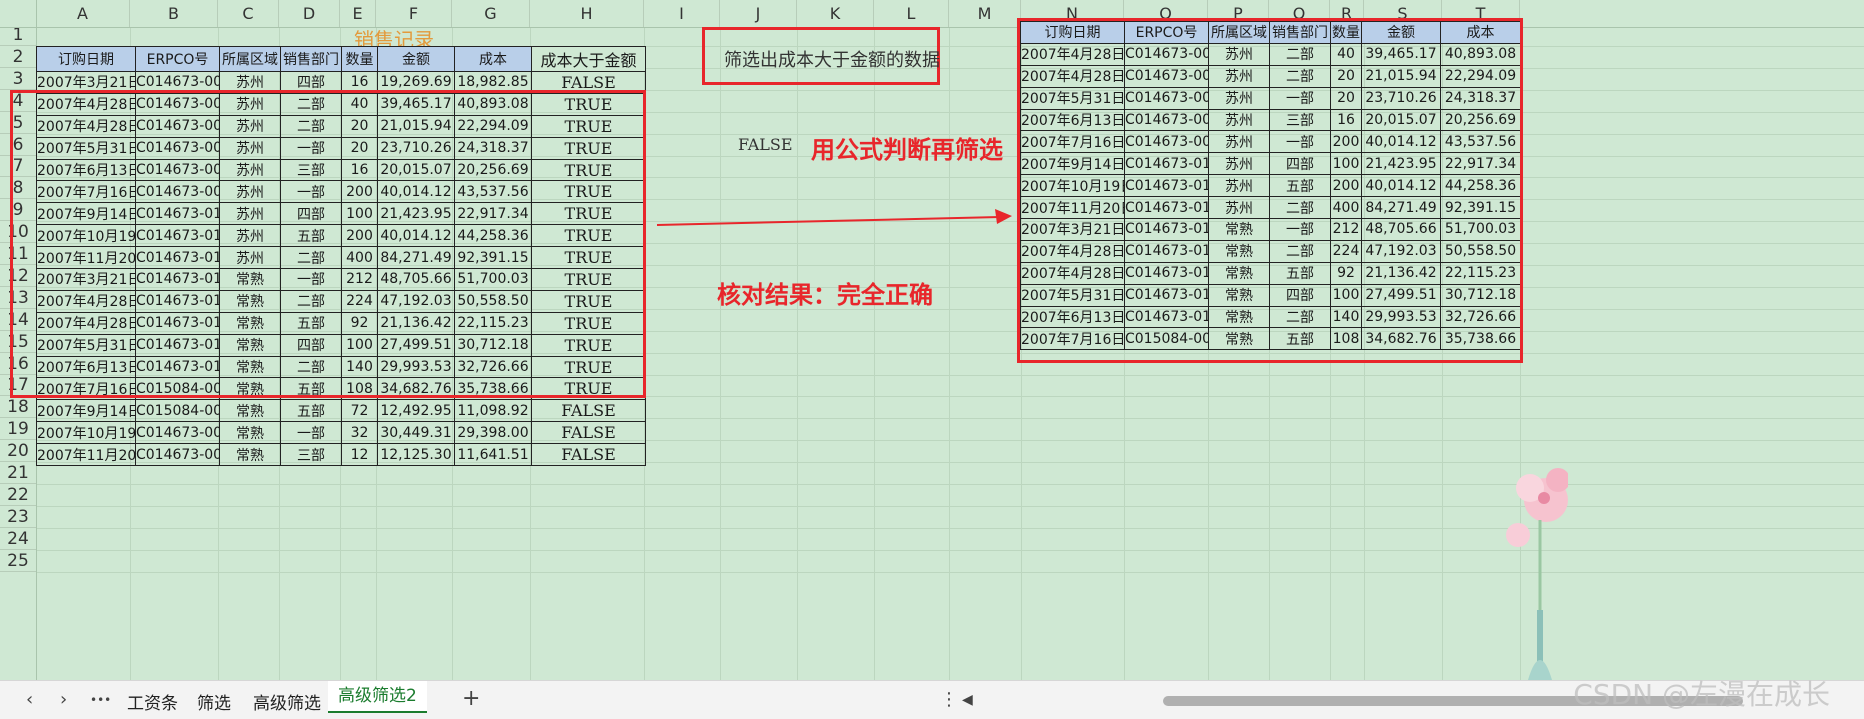 Image resolution: width=1864 pixels, height=719 pixels. What do you see at coordinates (414, 13) in the screenshot?
I see `column-header: F` at bounding box center [414, 13].